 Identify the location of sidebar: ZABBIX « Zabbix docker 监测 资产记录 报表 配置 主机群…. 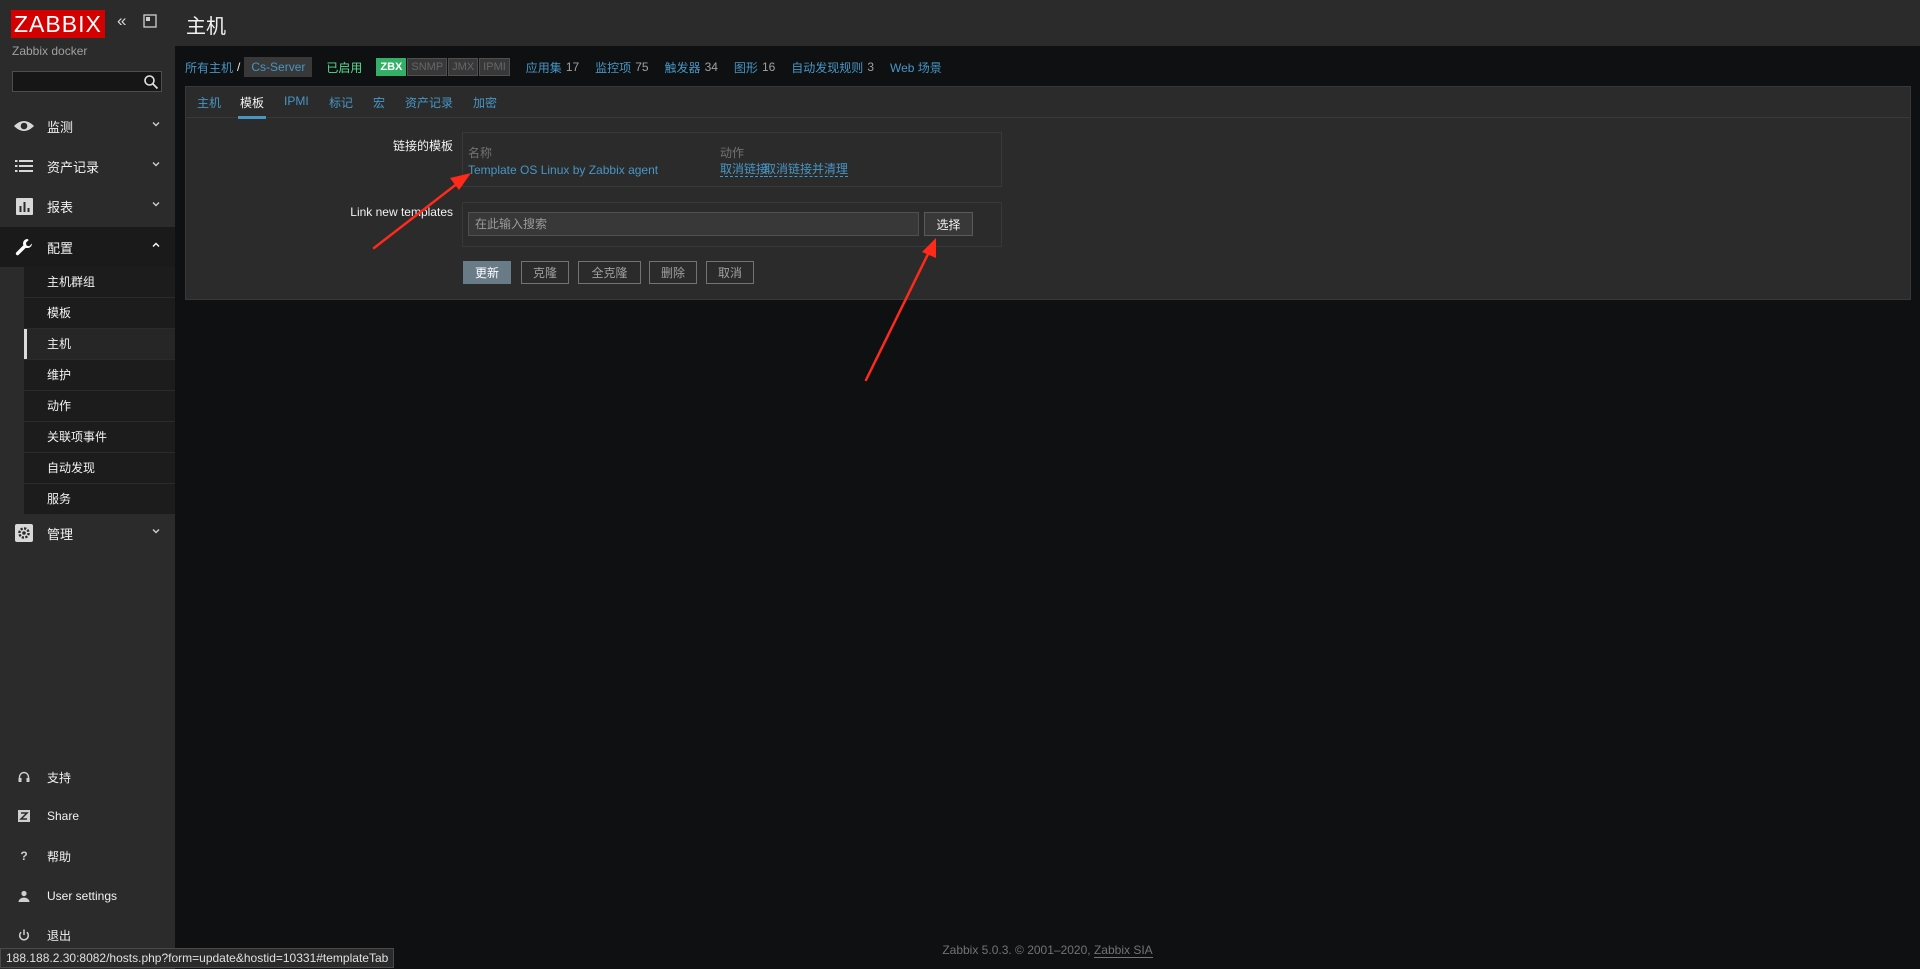
(87, 484).